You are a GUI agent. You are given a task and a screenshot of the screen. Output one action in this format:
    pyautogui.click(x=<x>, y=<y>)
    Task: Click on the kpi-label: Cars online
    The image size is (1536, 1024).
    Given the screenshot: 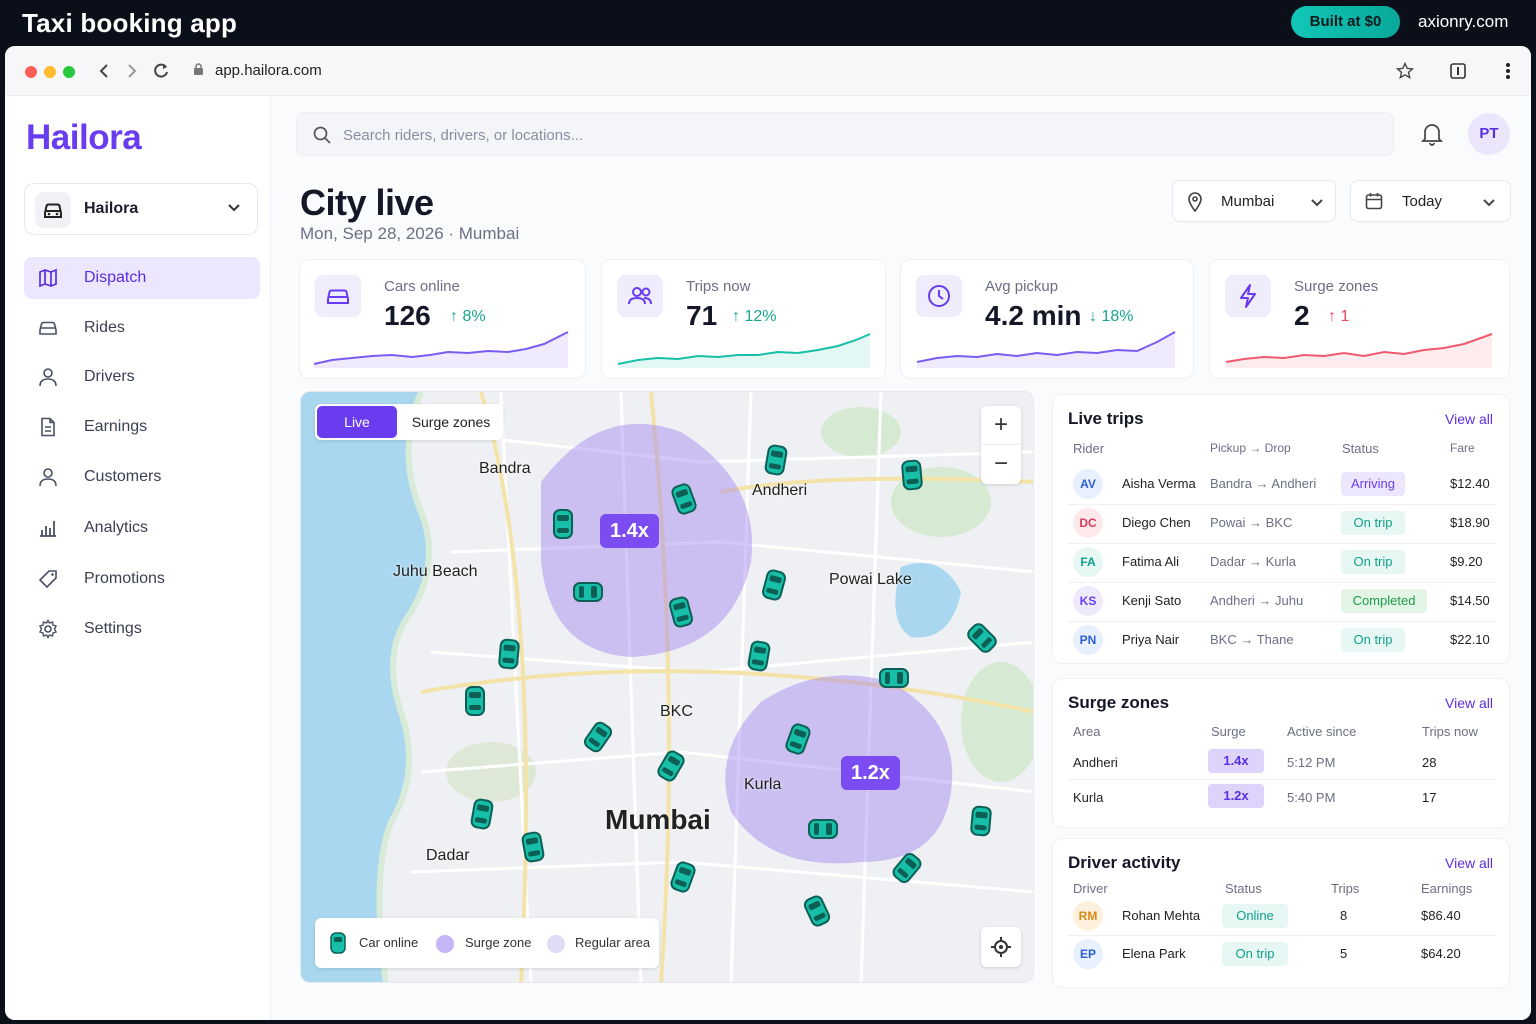 What is the action you would take?
    pyautogui.click(x=422, y=286)
    